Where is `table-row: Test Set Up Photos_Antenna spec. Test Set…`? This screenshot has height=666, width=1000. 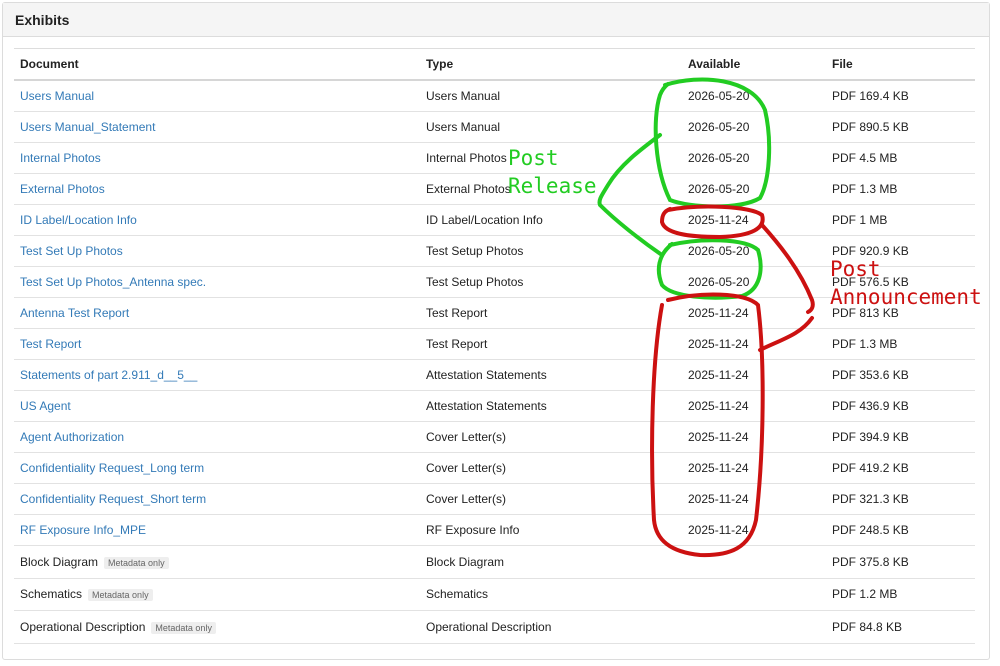 table-row: Test Set Up Photos_Antenna spec. Test Set… is located at coordinates (494, 282).